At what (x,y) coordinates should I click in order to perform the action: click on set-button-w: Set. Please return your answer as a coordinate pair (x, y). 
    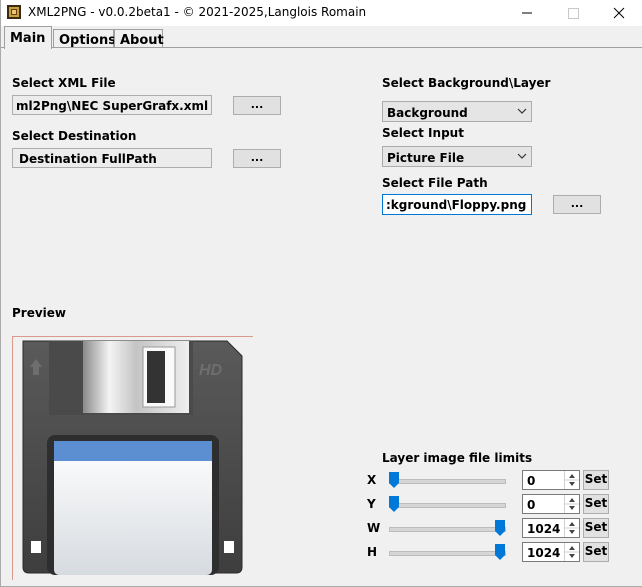
    Looking at the image, I should click on (596, 528).